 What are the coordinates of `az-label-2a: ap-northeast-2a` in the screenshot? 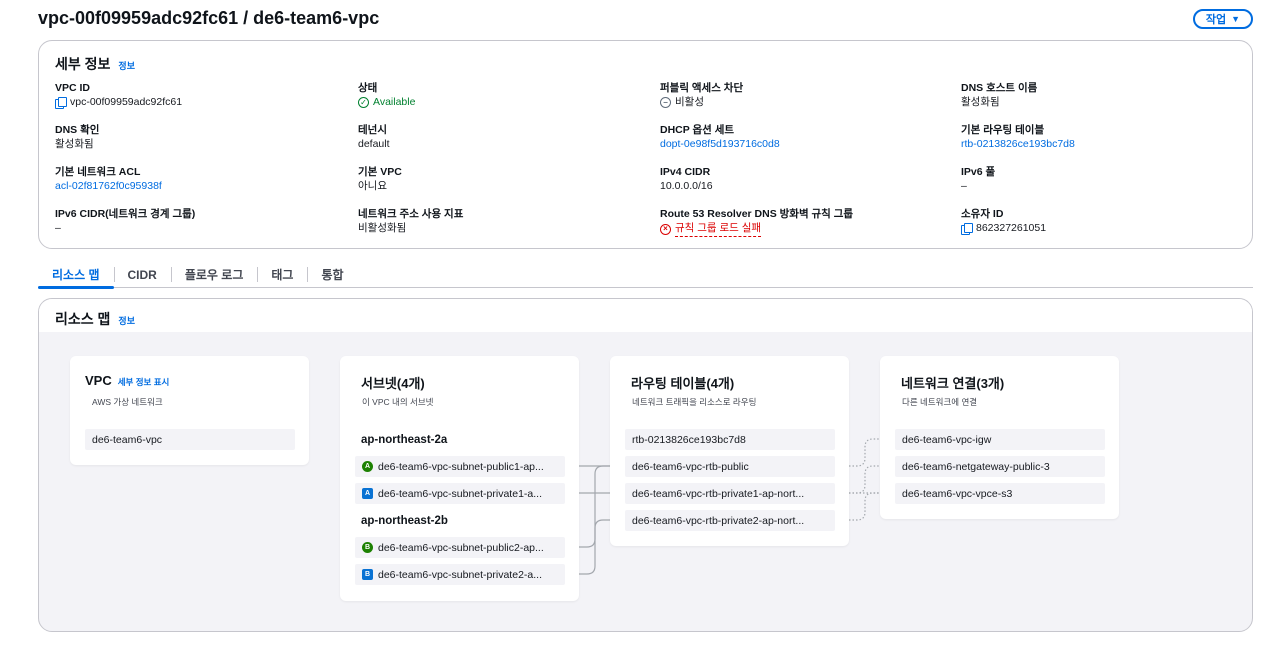 It's located at (404, 440).